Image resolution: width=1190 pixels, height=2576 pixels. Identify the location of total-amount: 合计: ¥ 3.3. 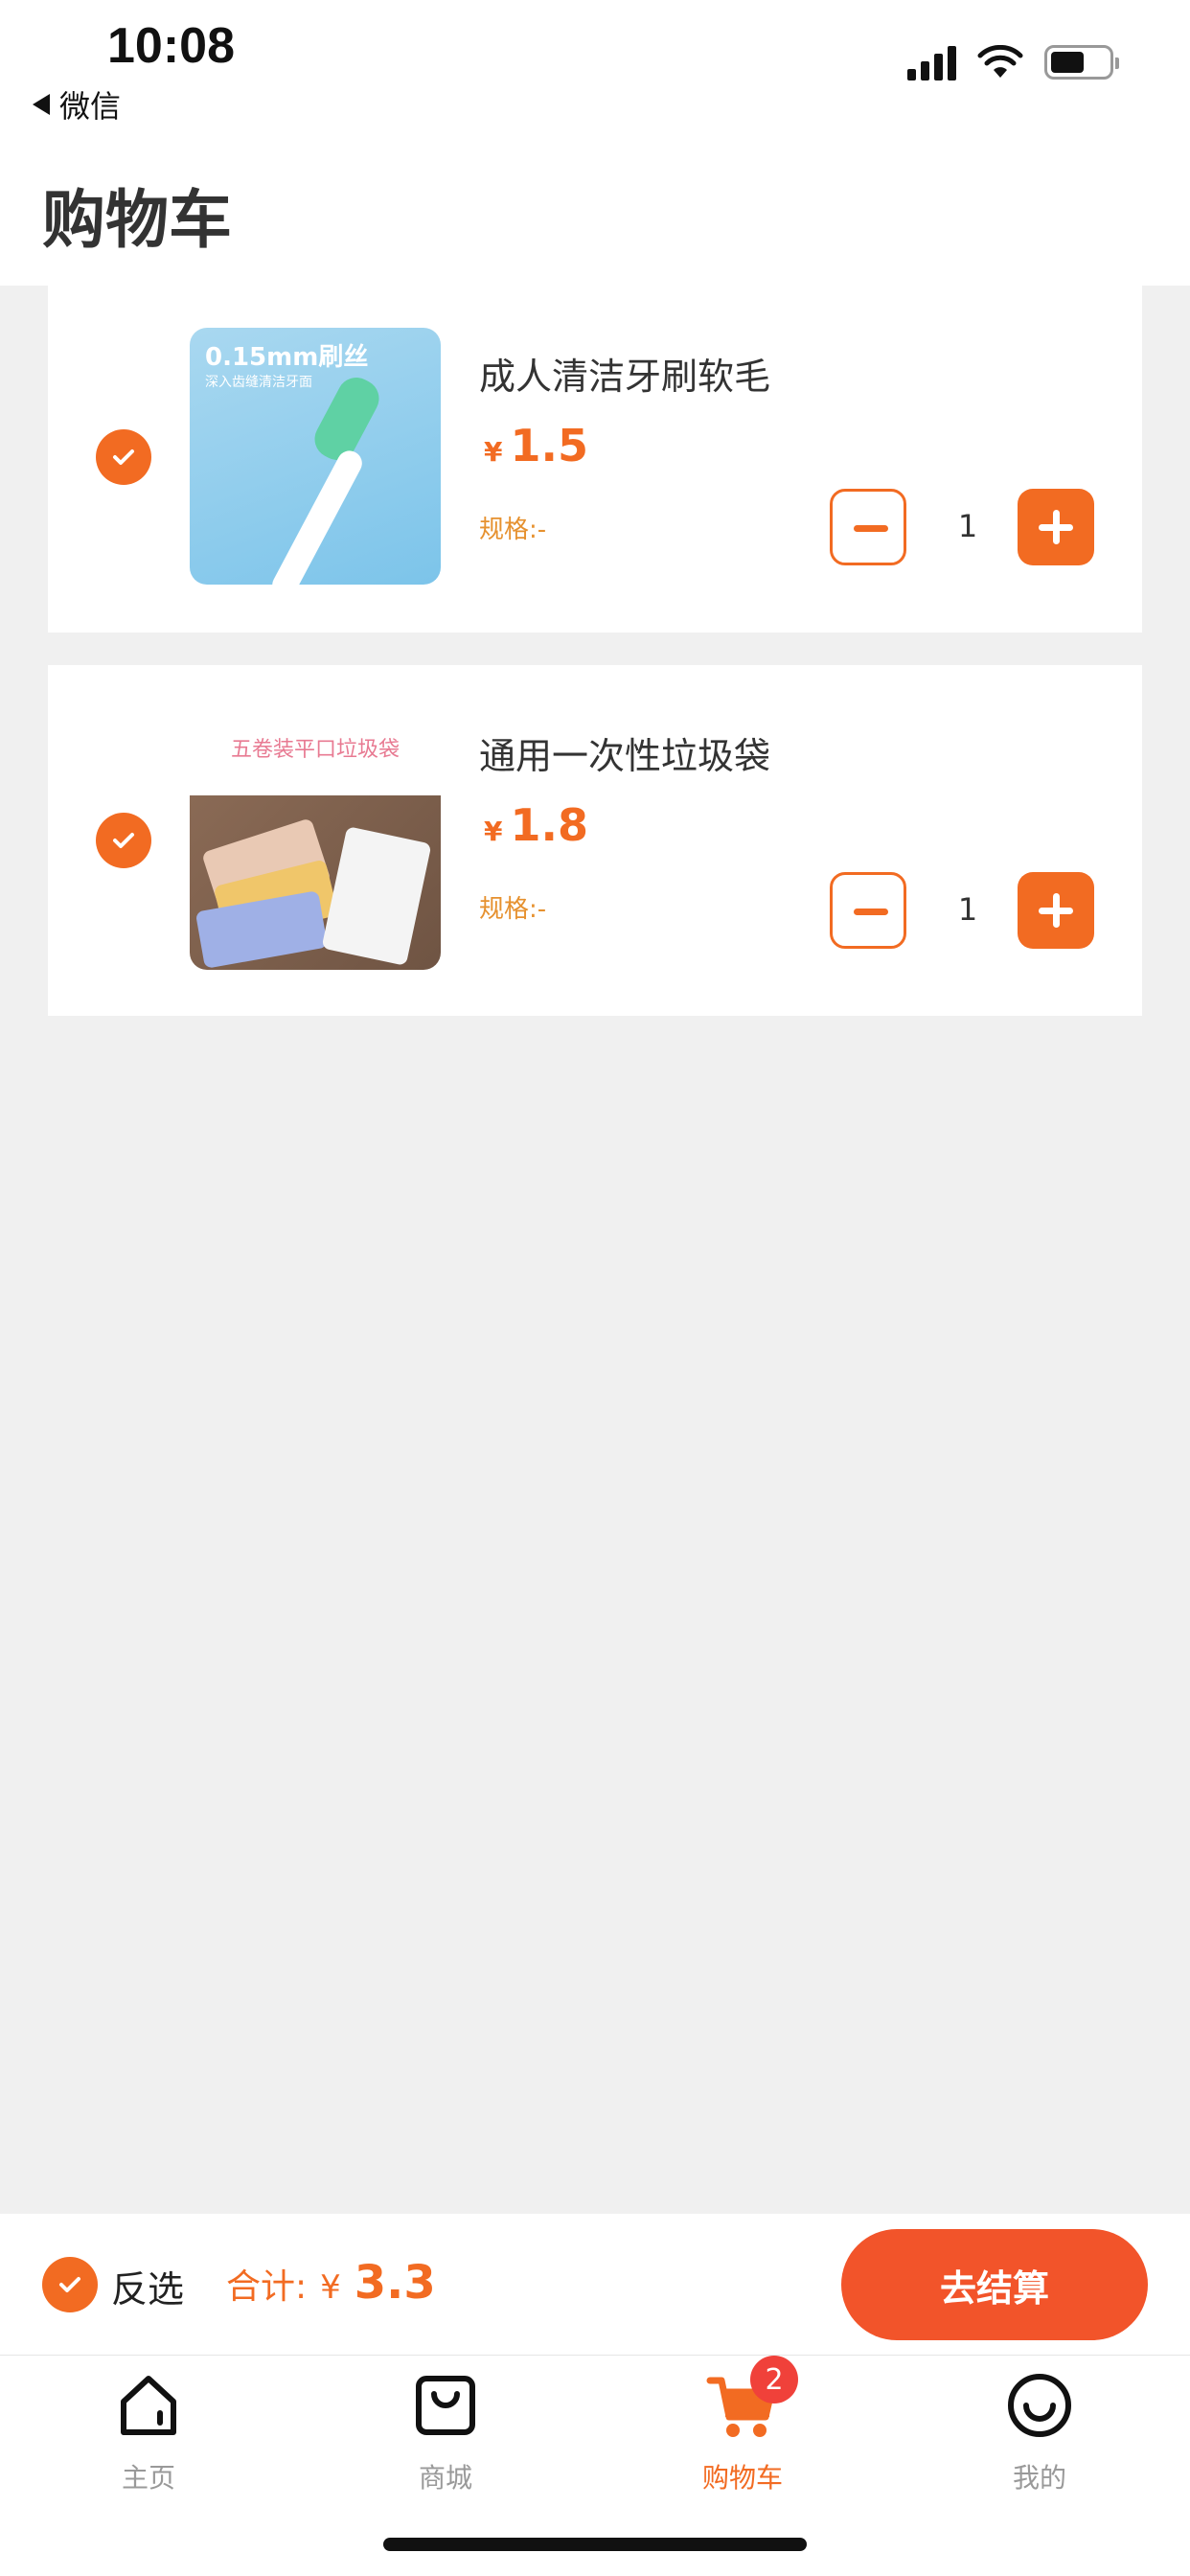
(331, 2283).